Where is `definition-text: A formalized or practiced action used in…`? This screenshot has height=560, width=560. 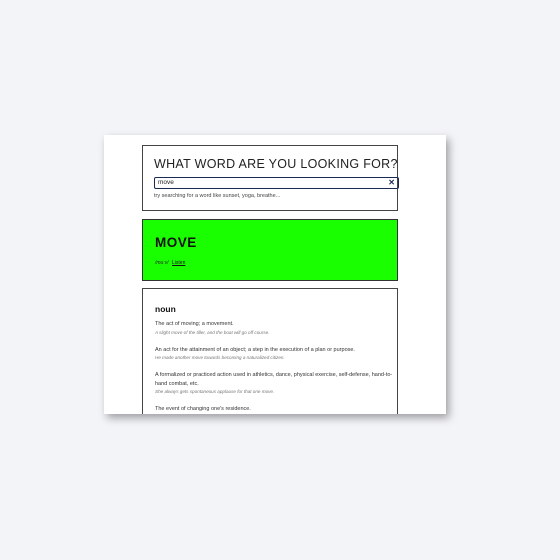 definition-text: A formalized or practiced action used in… is located at coordinates (274, 379).